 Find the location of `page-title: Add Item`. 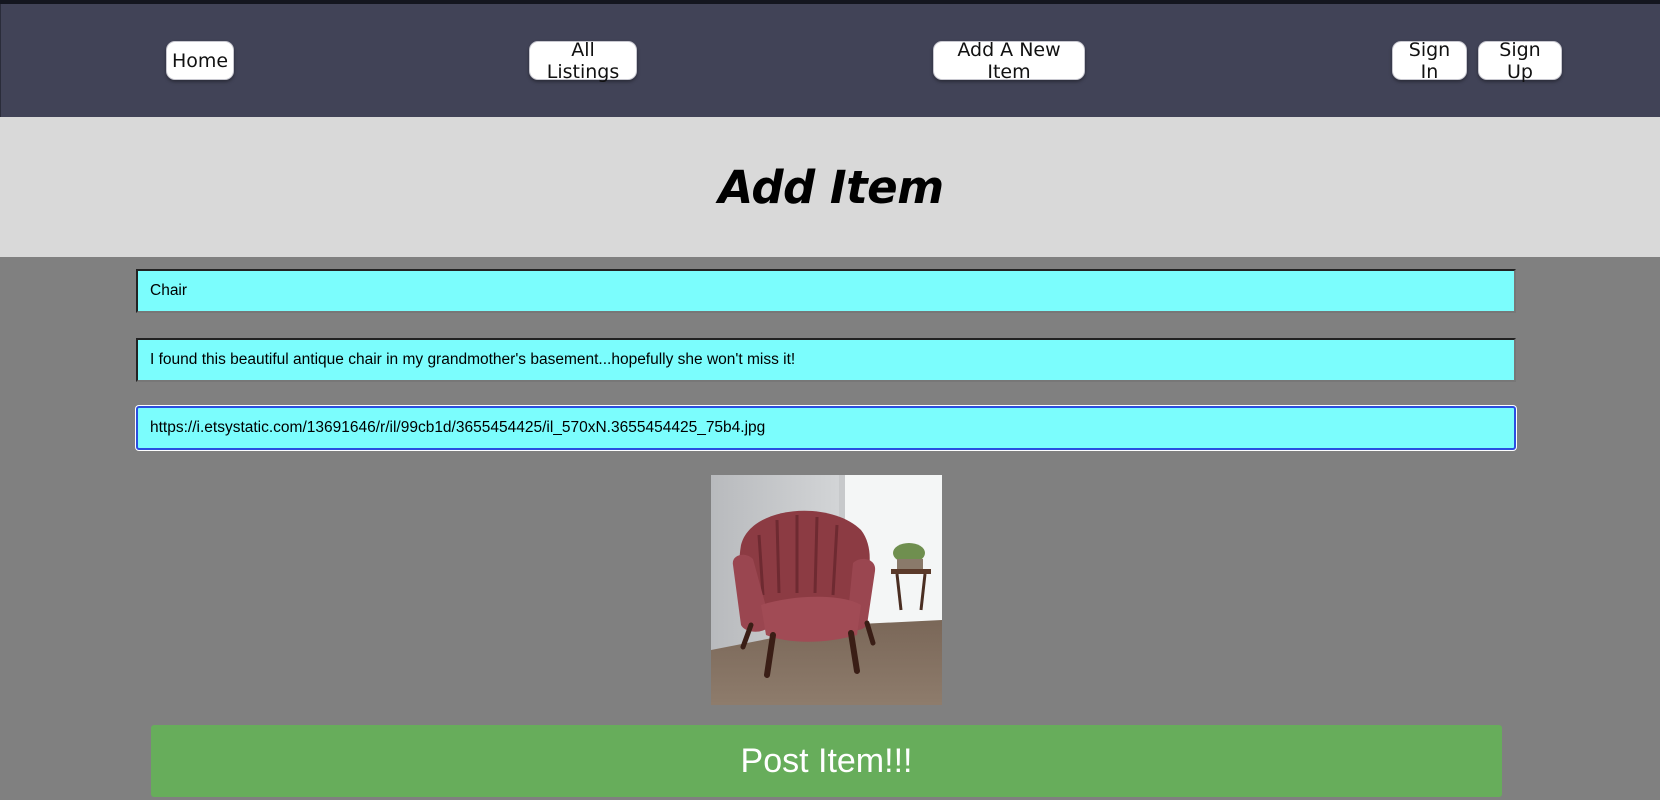

page-title: Add Item is located at coordinates (831, 187).